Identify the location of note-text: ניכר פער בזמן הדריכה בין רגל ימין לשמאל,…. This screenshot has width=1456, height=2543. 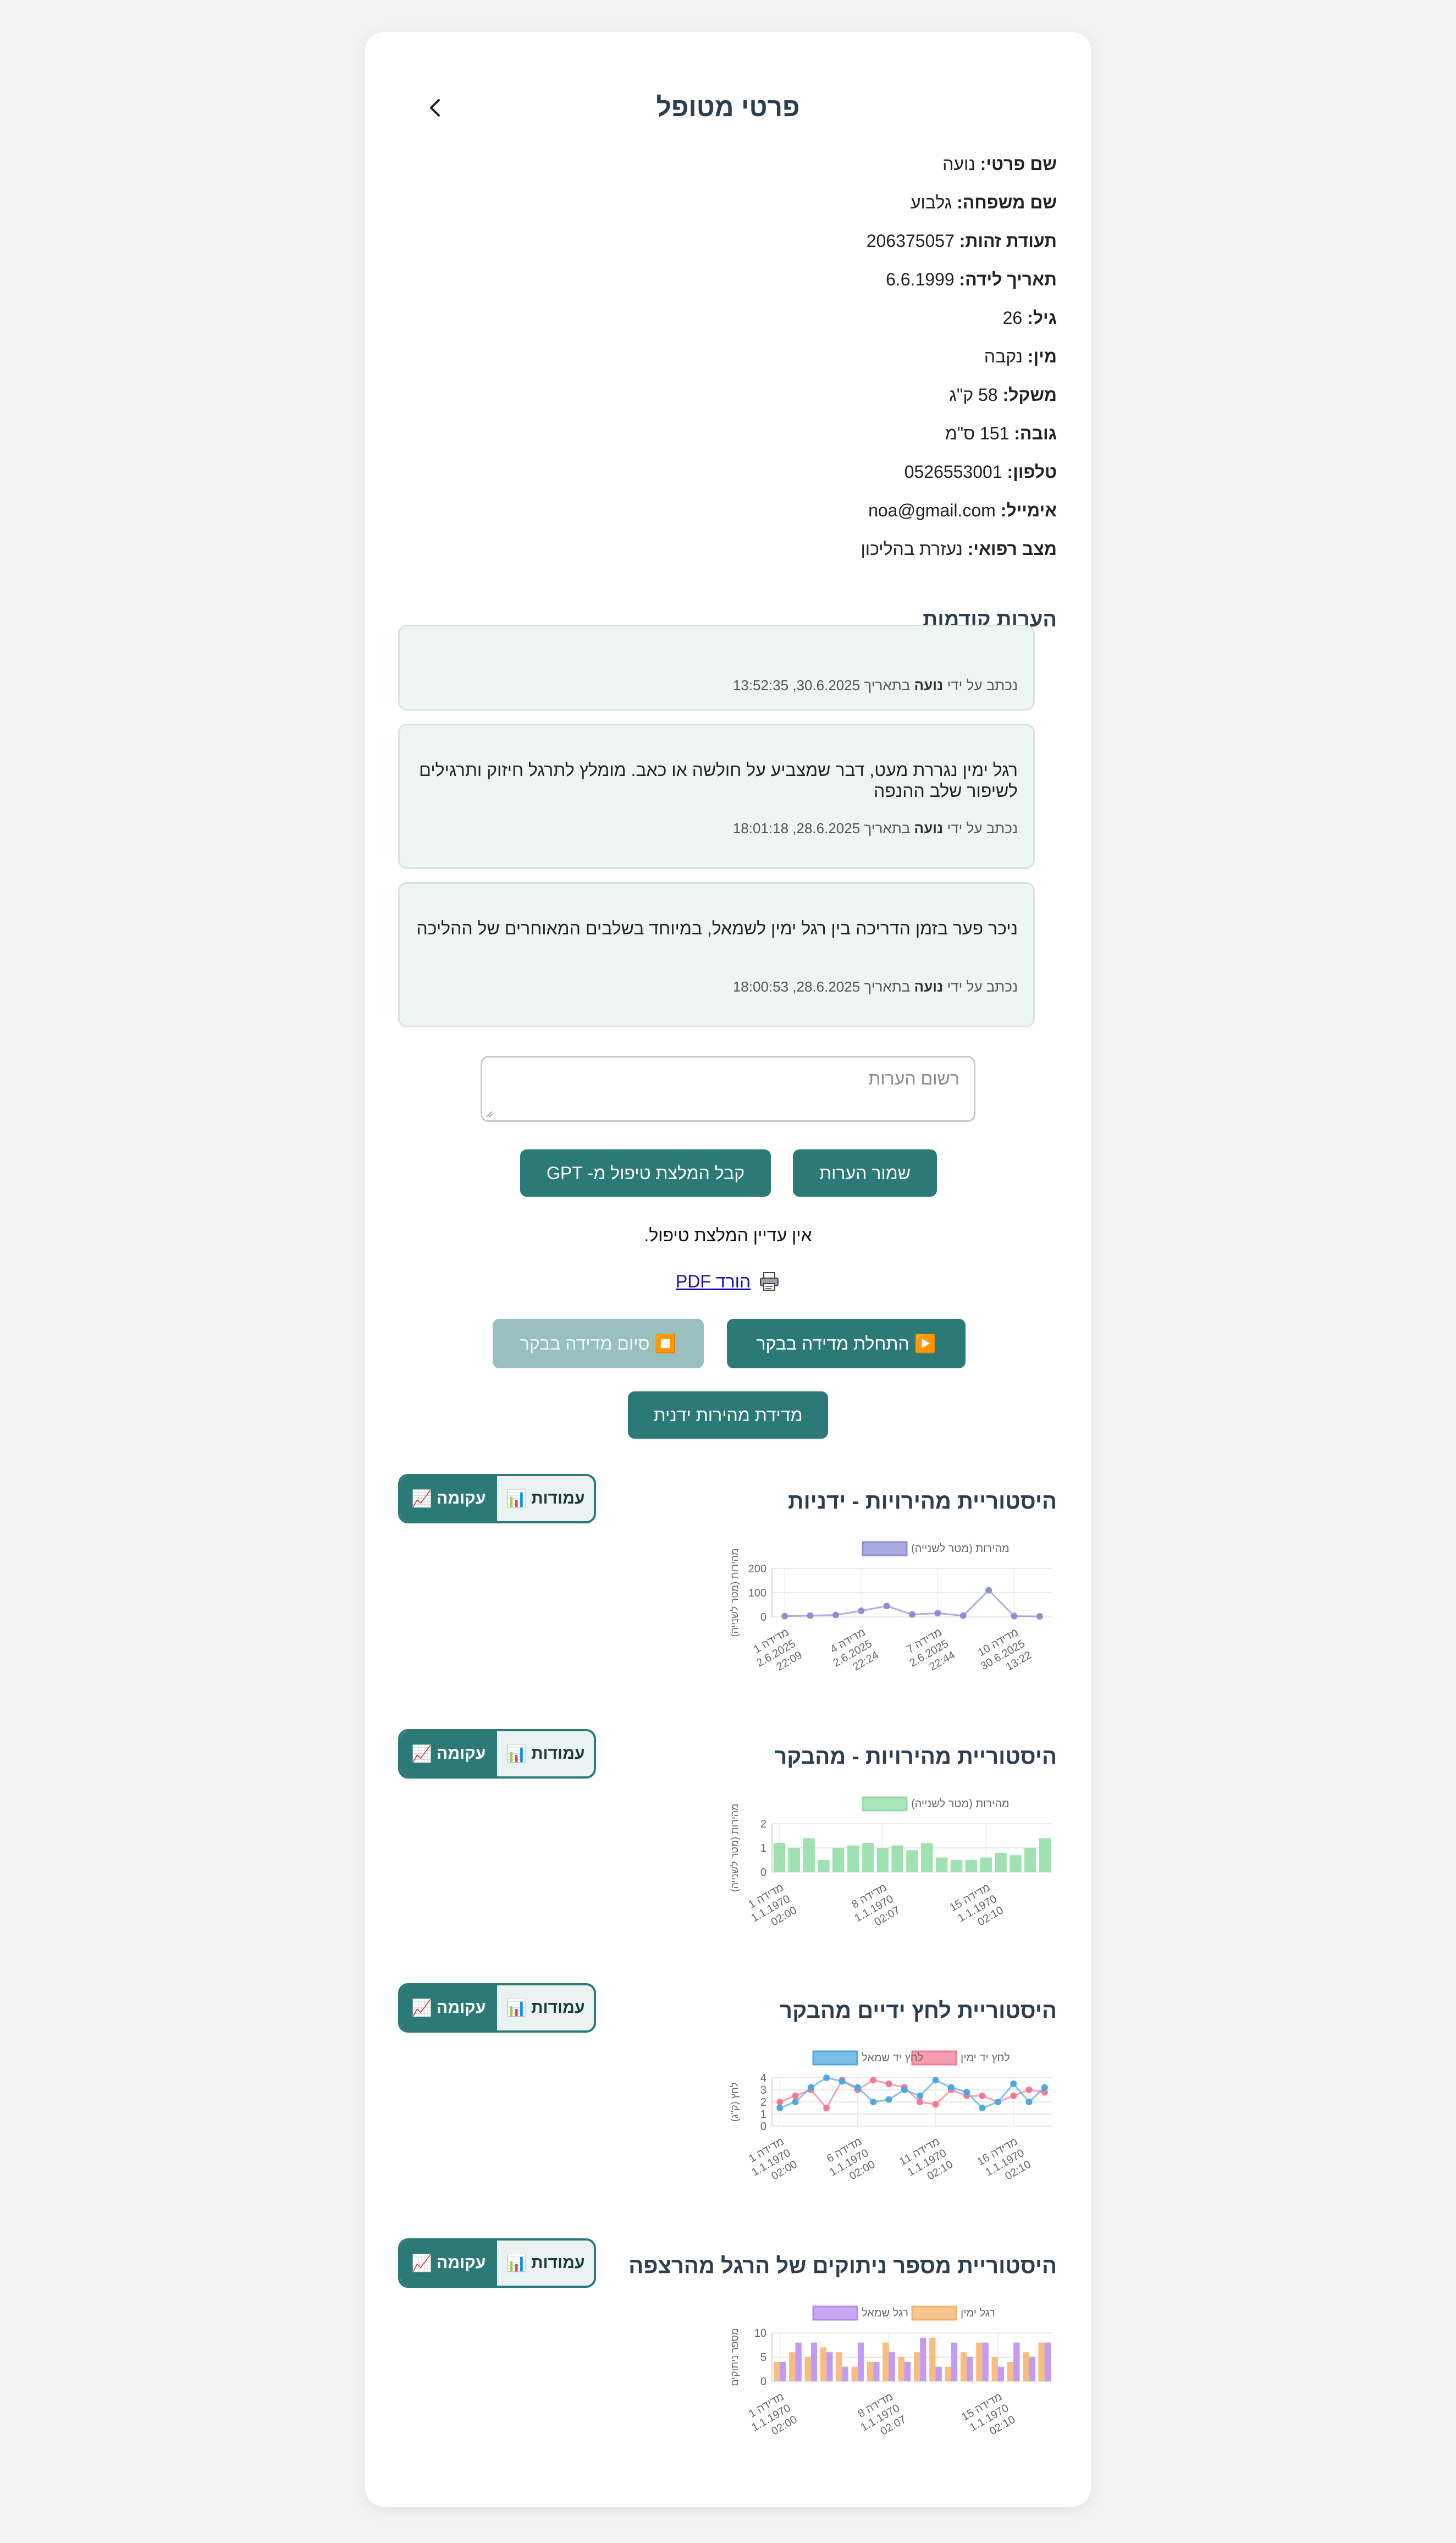
(717, 928).